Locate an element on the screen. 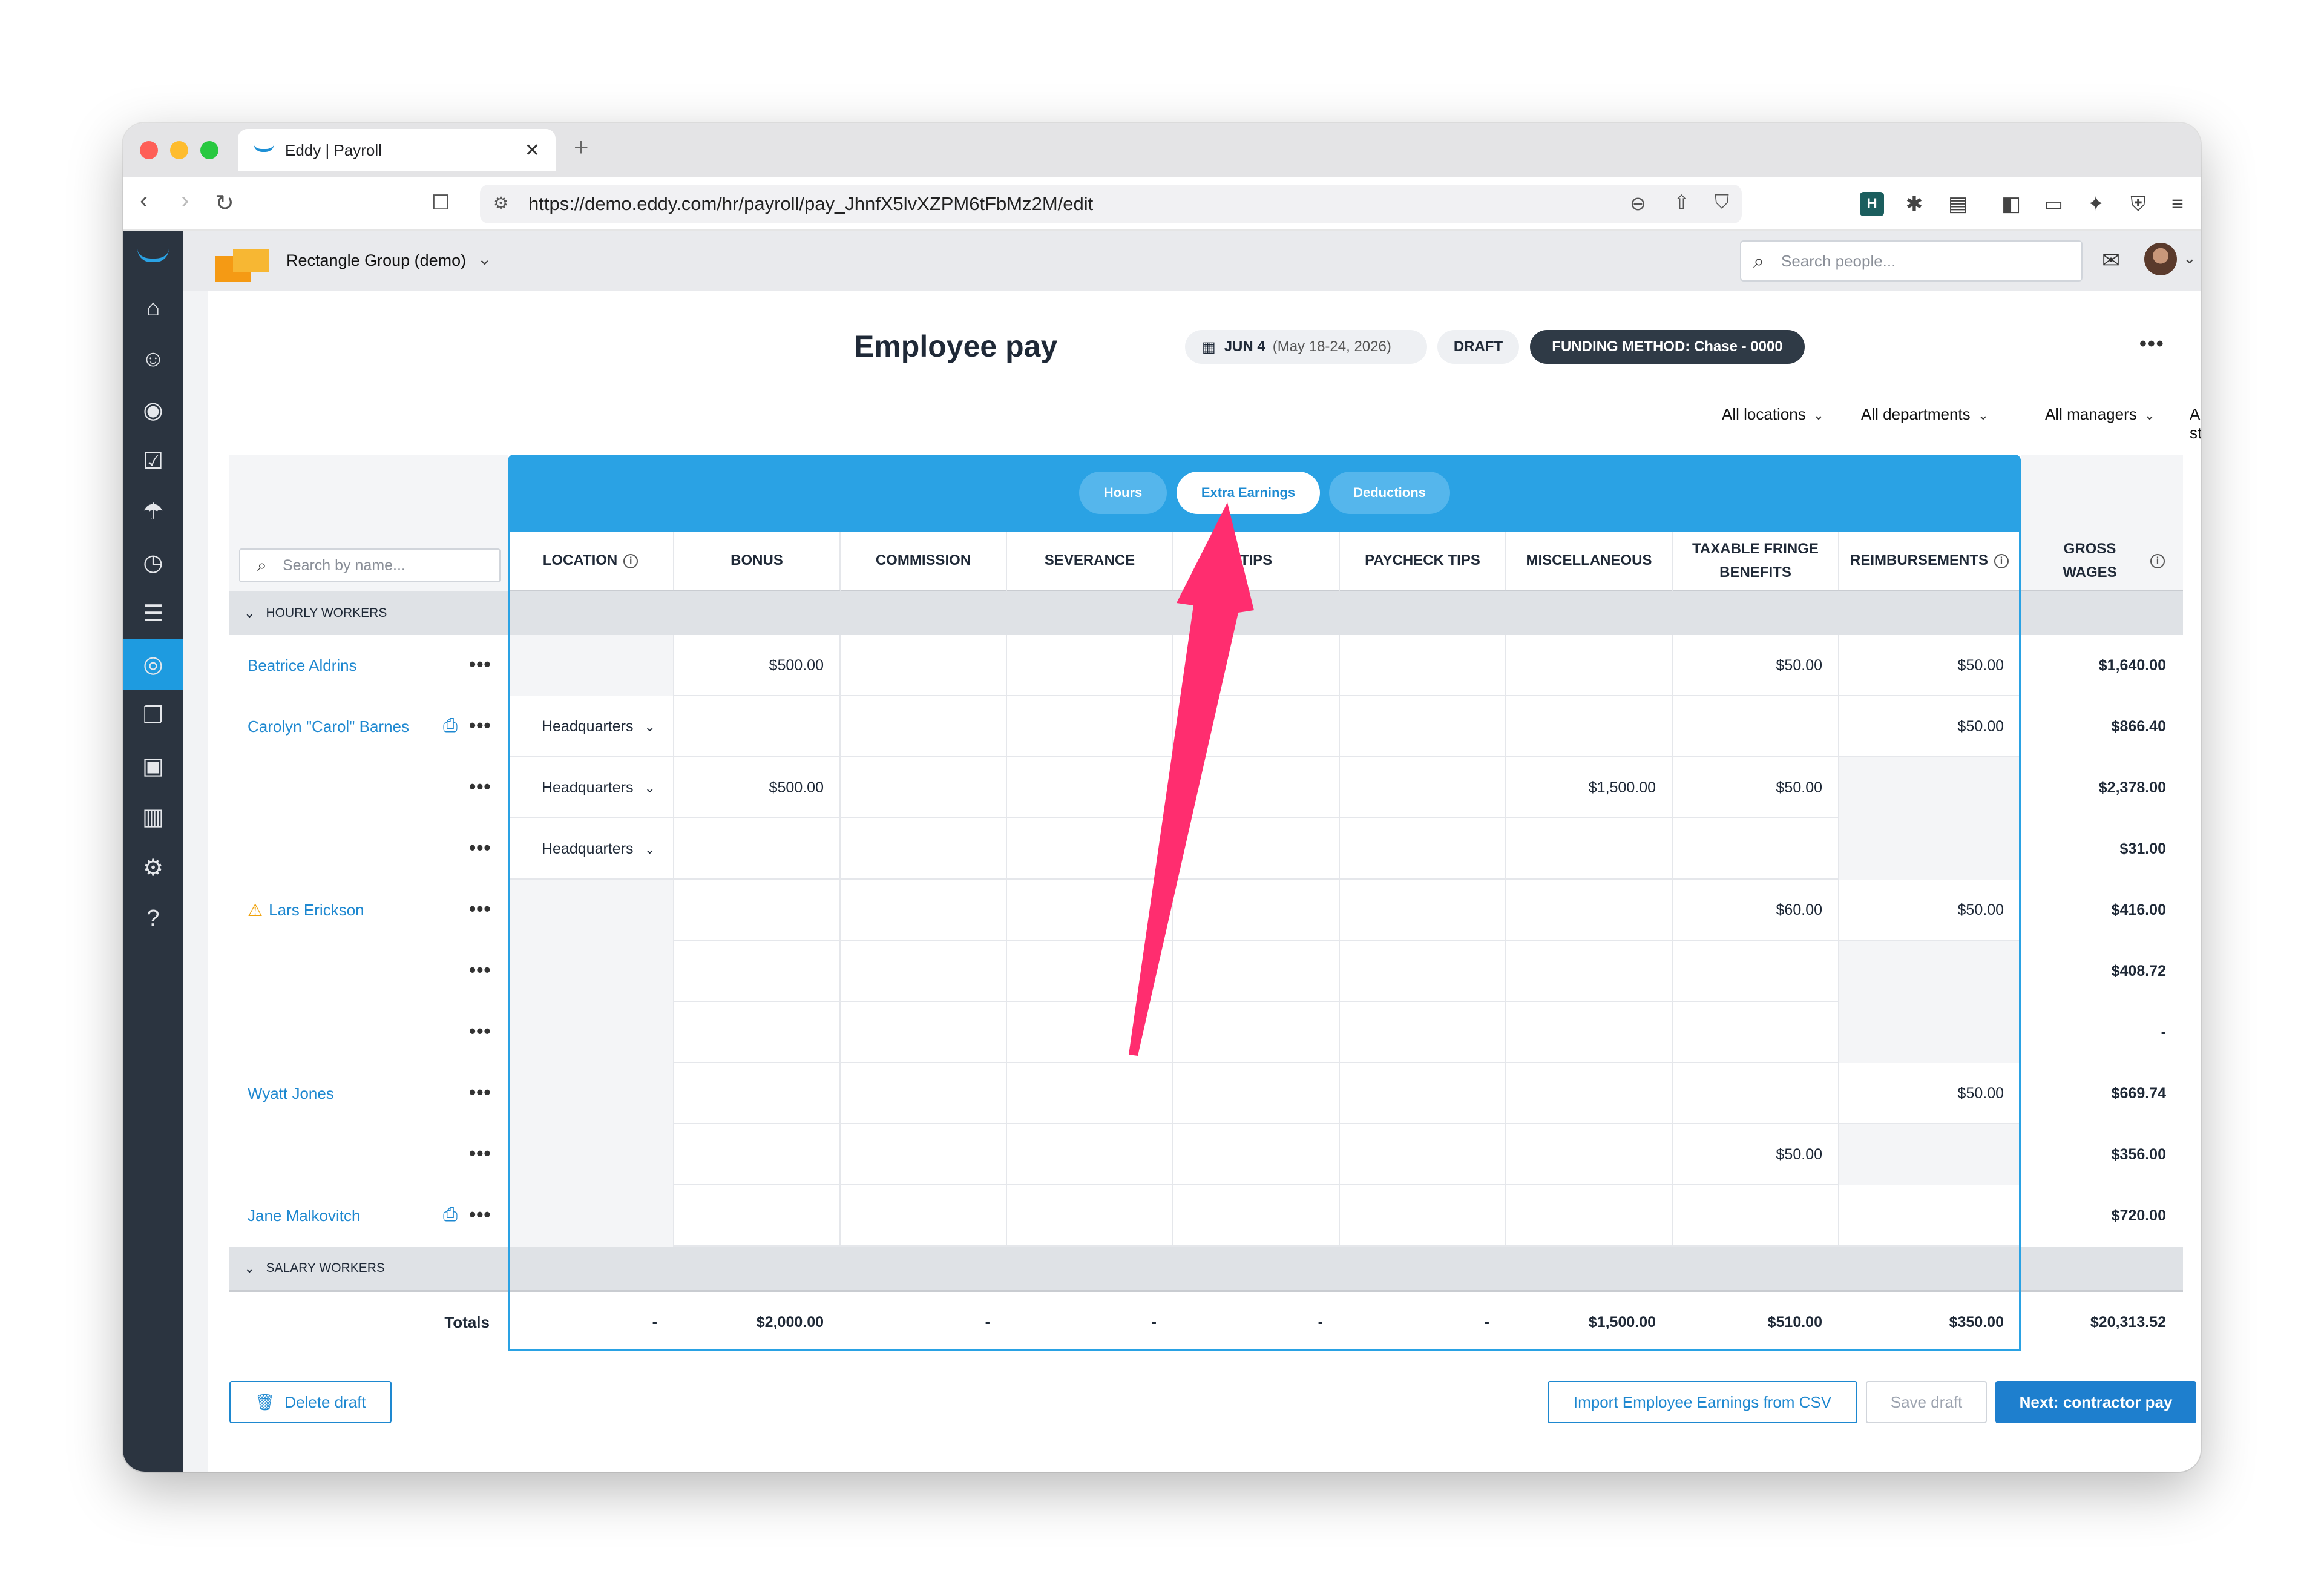 This screenshot has height=1594, width=2324. people-icon: ☺ is located at coordinates (153, 359).